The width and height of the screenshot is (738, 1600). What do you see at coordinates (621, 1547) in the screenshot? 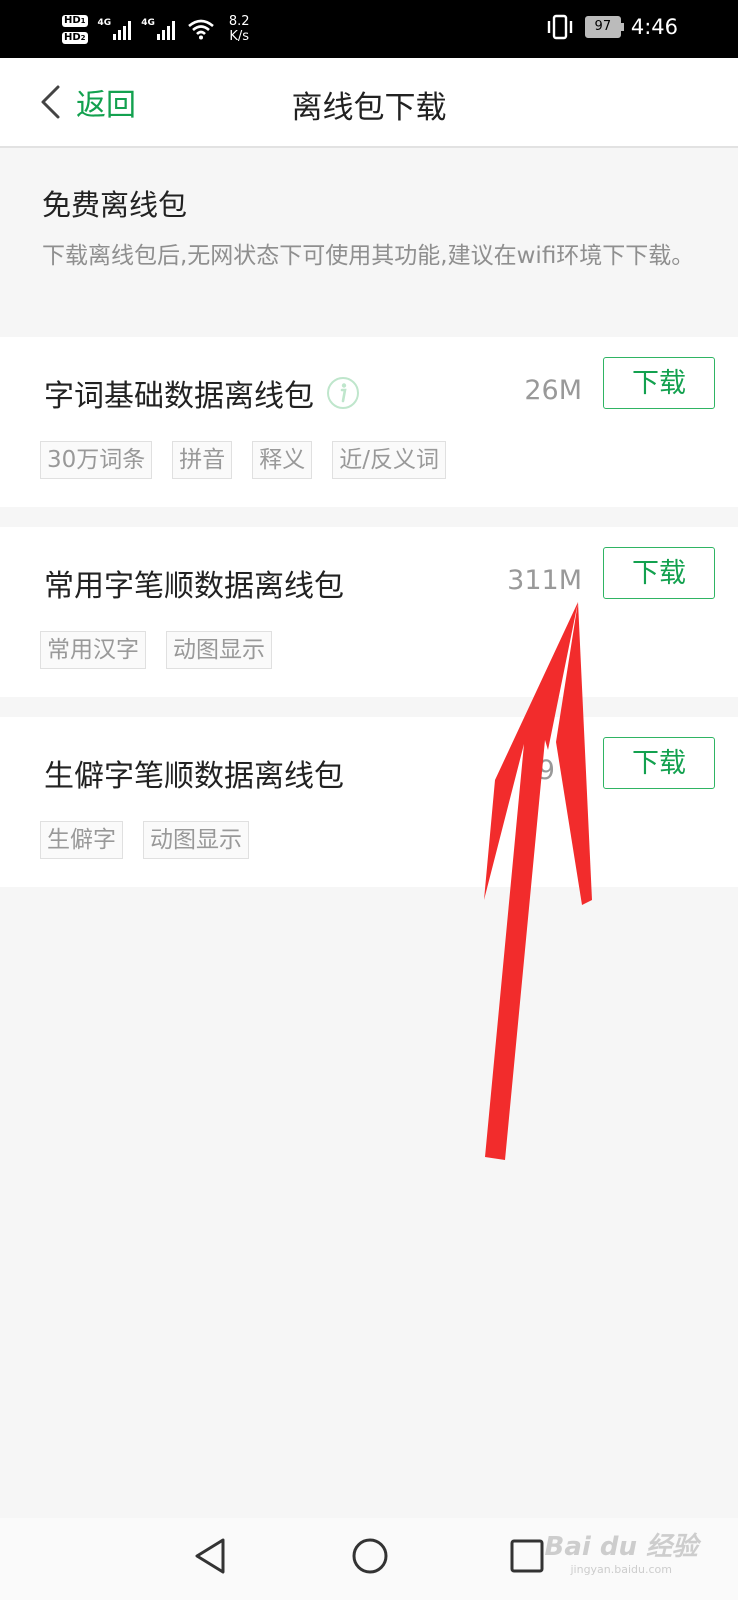
I see `watermark-brand: Bai du 经验` at bounding box center [621, 1547].